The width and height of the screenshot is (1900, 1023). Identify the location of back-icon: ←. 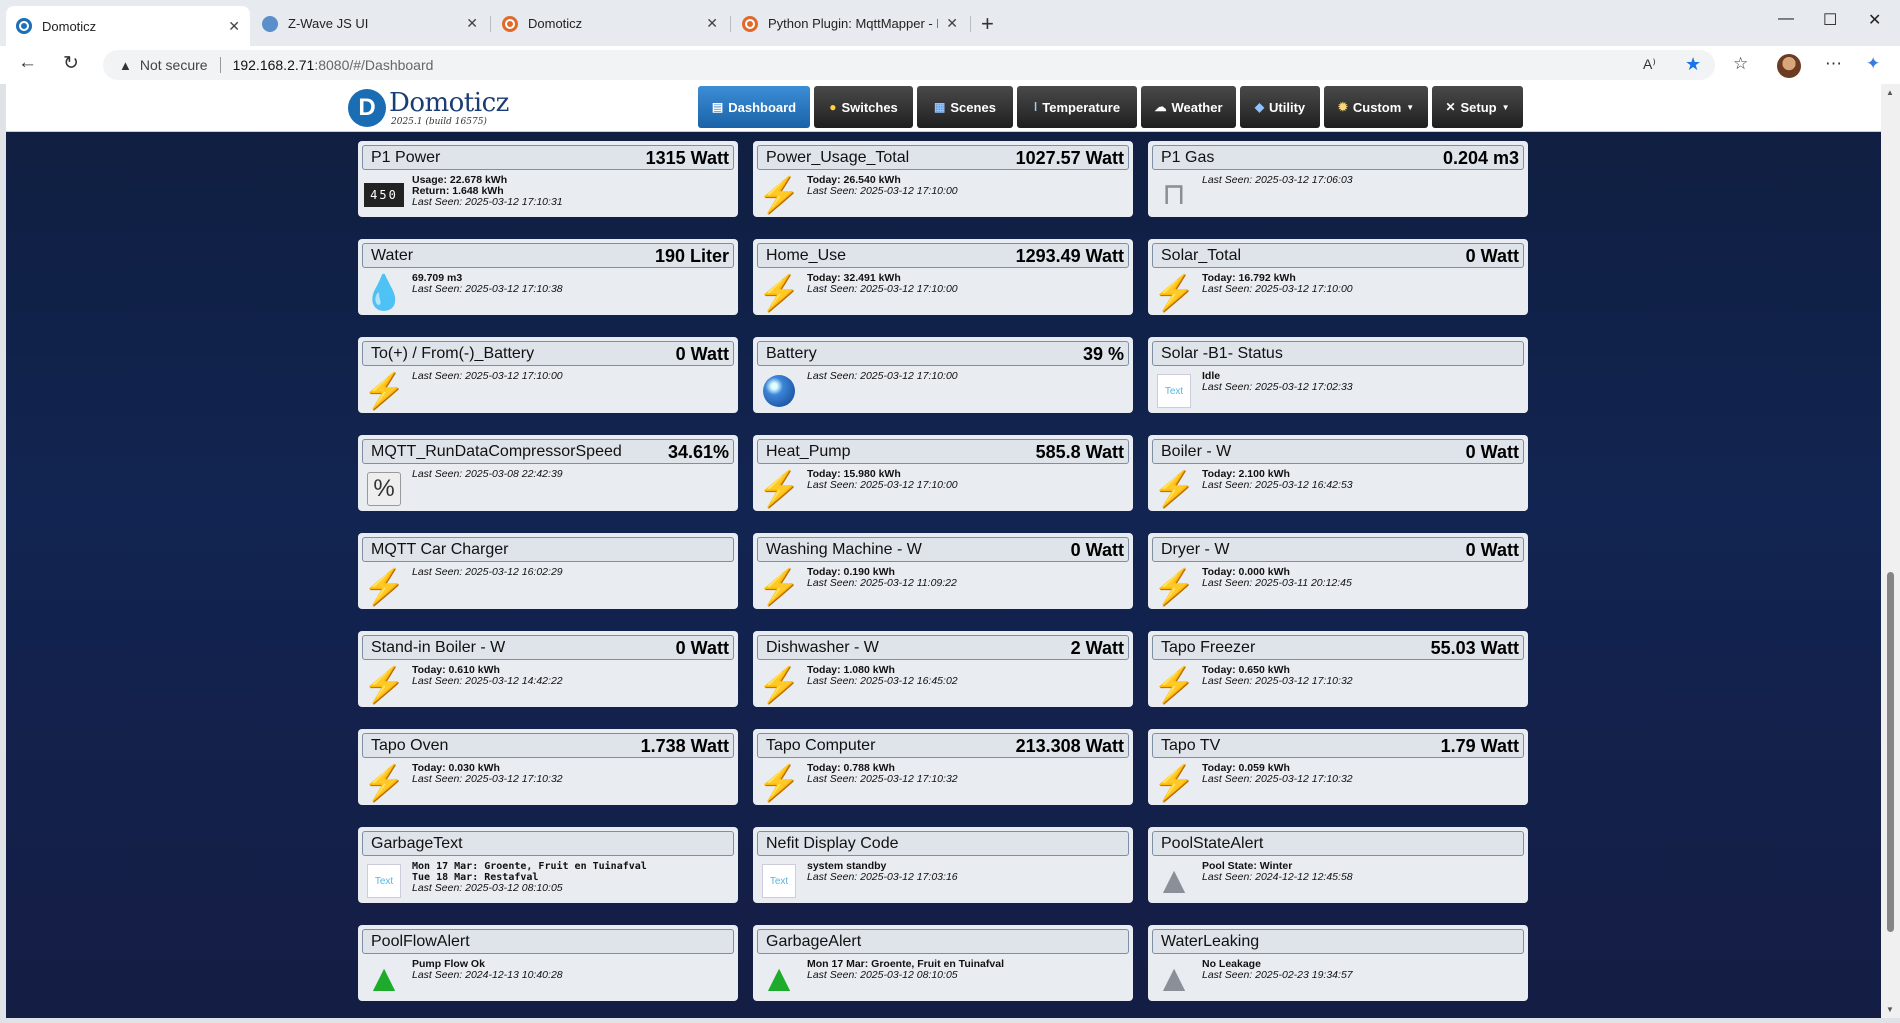
(27, 63).